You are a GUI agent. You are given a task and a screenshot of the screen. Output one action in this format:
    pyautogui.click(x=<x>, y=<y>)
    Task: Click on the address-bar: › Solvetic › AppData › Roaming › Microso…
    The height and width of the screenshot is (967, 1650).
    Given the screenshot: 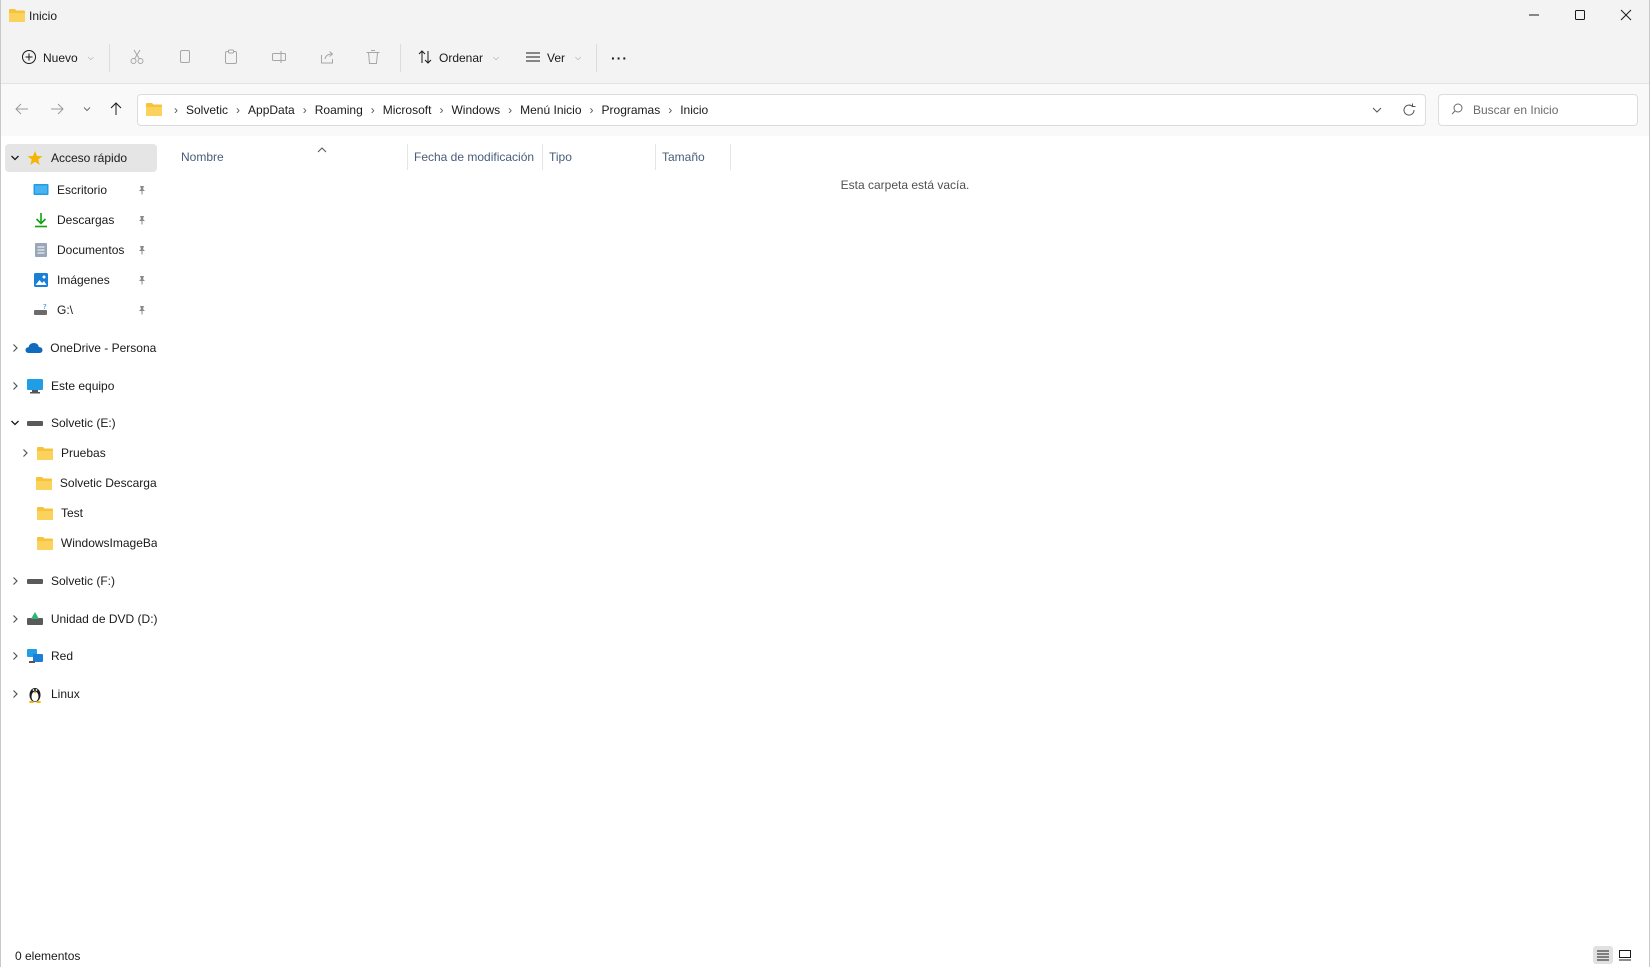 What is the action you would take?
    pyautogui.click(x=781, y=110)
    